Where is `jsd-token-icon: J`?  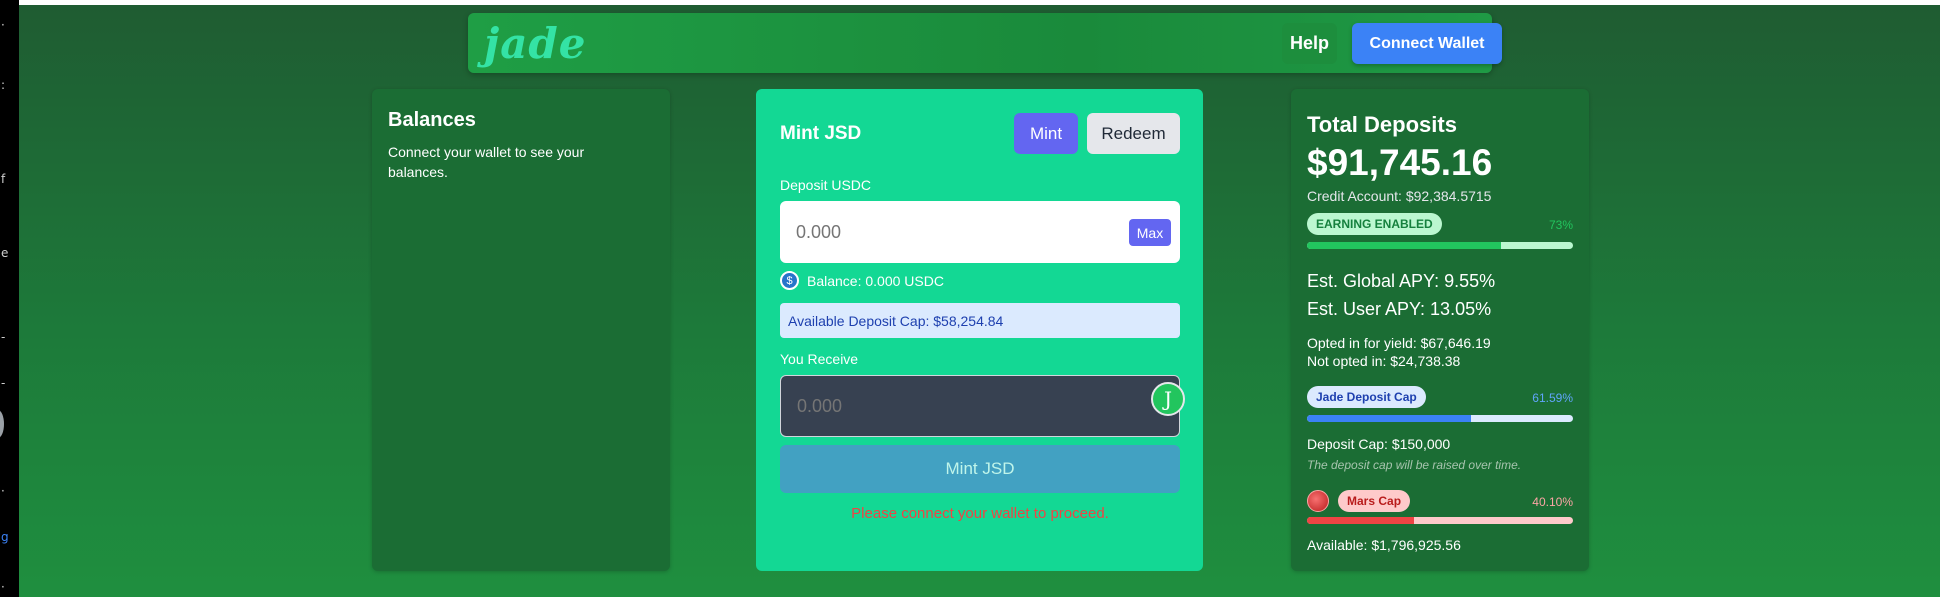 jsd-token-icon: J is located at coordinates (1168, 399).